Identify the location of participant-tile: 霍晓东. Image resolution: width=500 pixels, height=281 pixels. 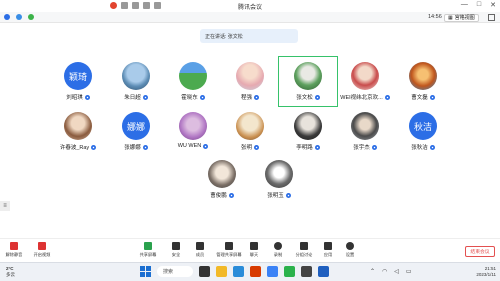
(193, 81).